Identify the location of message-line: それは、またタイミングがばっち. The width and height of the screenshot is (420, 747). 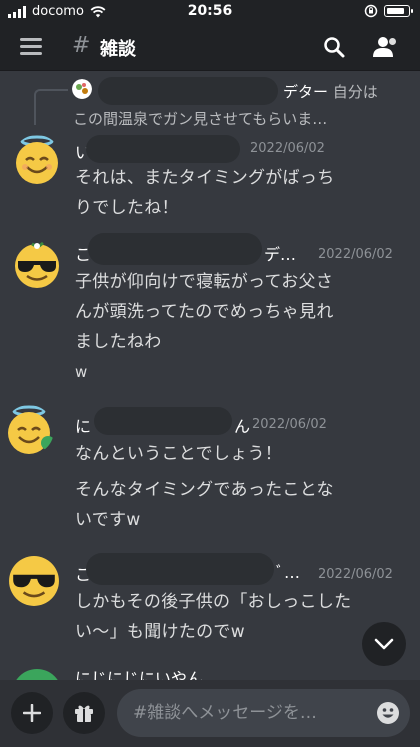
(205, 178).